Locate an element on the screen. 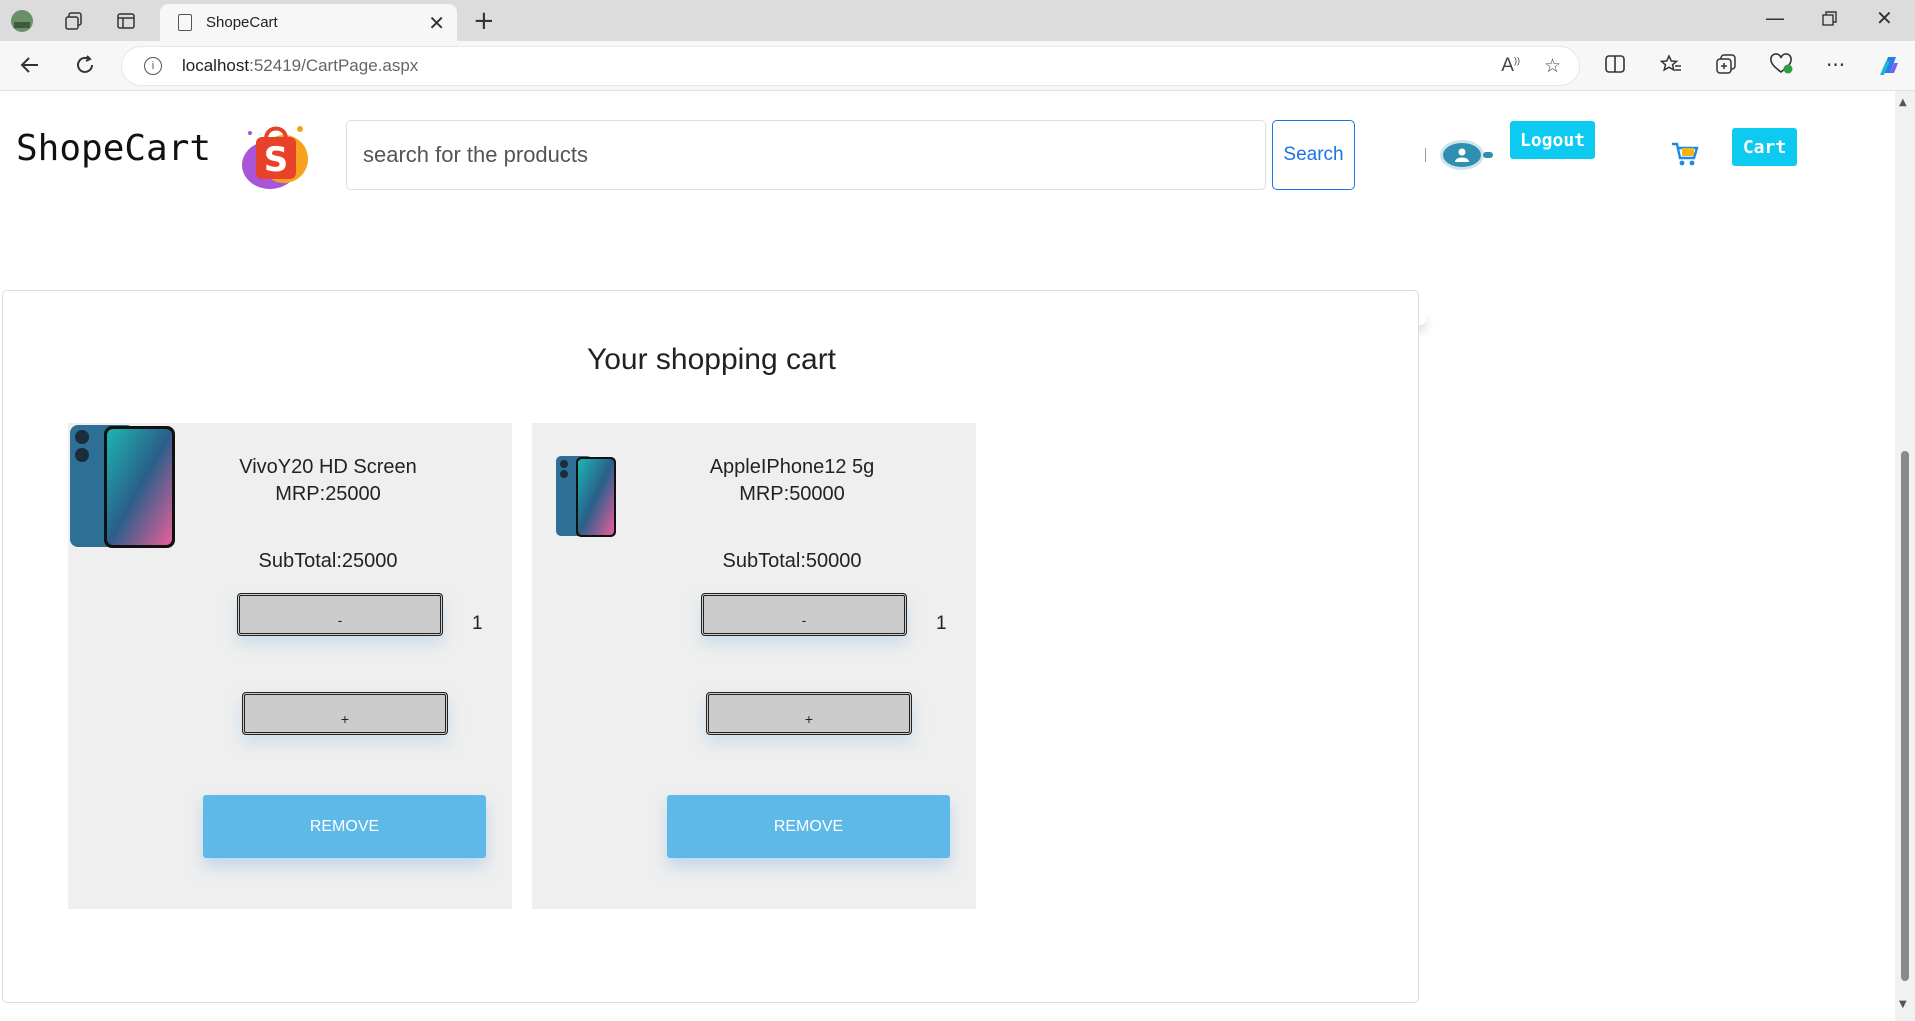 The height and width of the screenshot is (1021, 1915). address-bar: i localhost:52419/CartPage.aspx A)) ☆ is located at coordinates (850, 66).